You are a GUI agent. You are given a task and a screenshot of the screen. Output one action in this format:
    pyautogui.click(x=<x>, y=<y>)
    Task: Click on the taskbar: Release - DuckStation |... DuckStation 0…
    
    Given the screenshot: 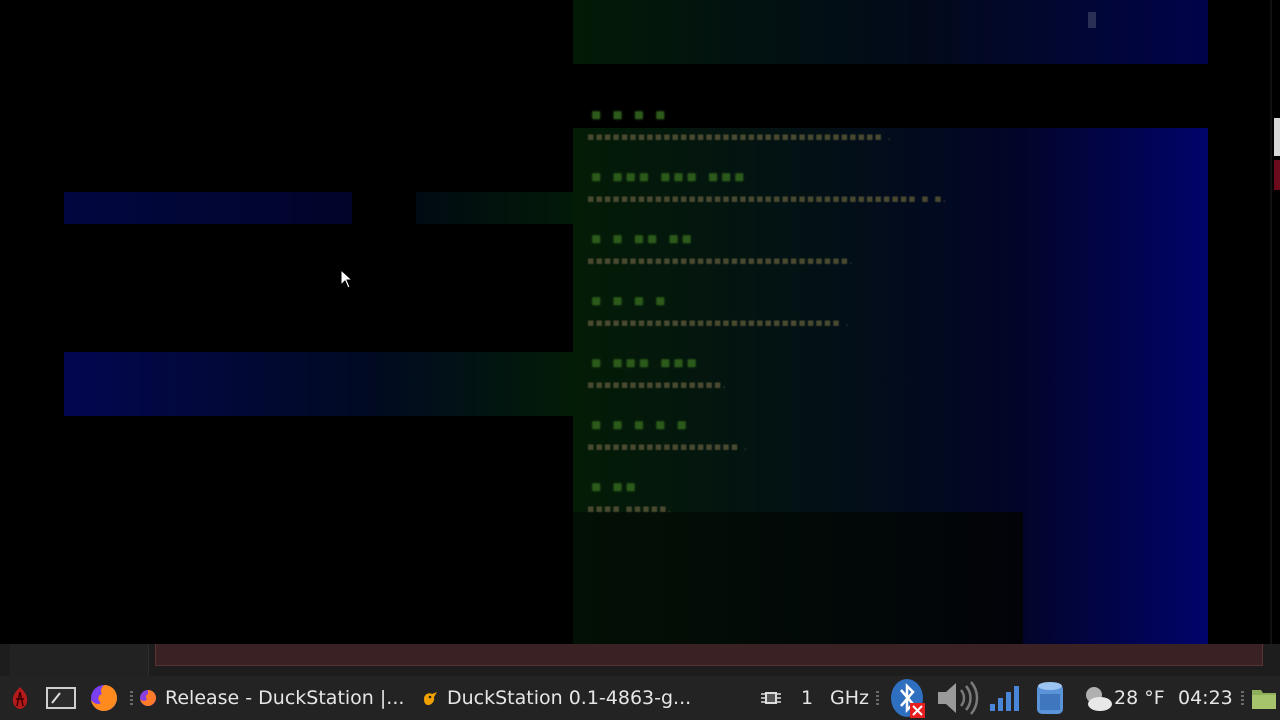 What is the action you would take?
    pyautogui.click(x=640, y=698)
    